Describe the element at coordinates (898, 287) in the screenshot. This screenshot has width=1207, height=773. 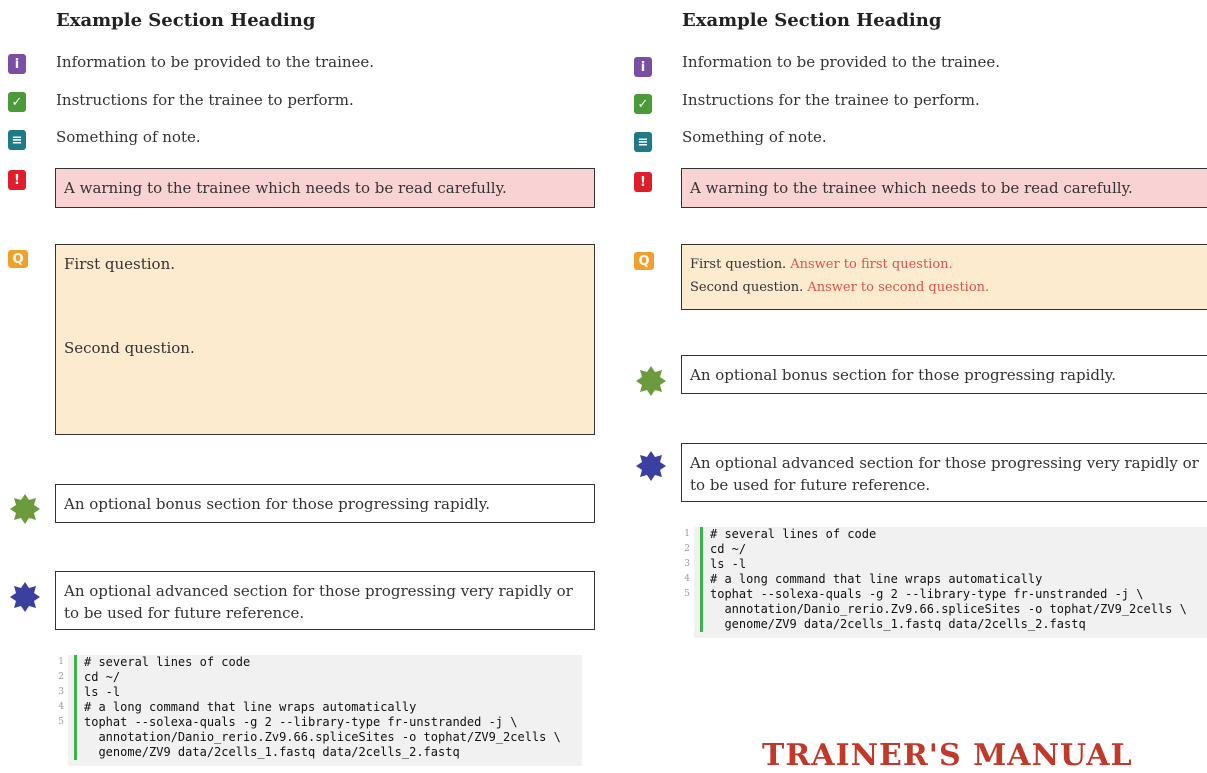
I see `answer-2: Answer to second question.` at that location.